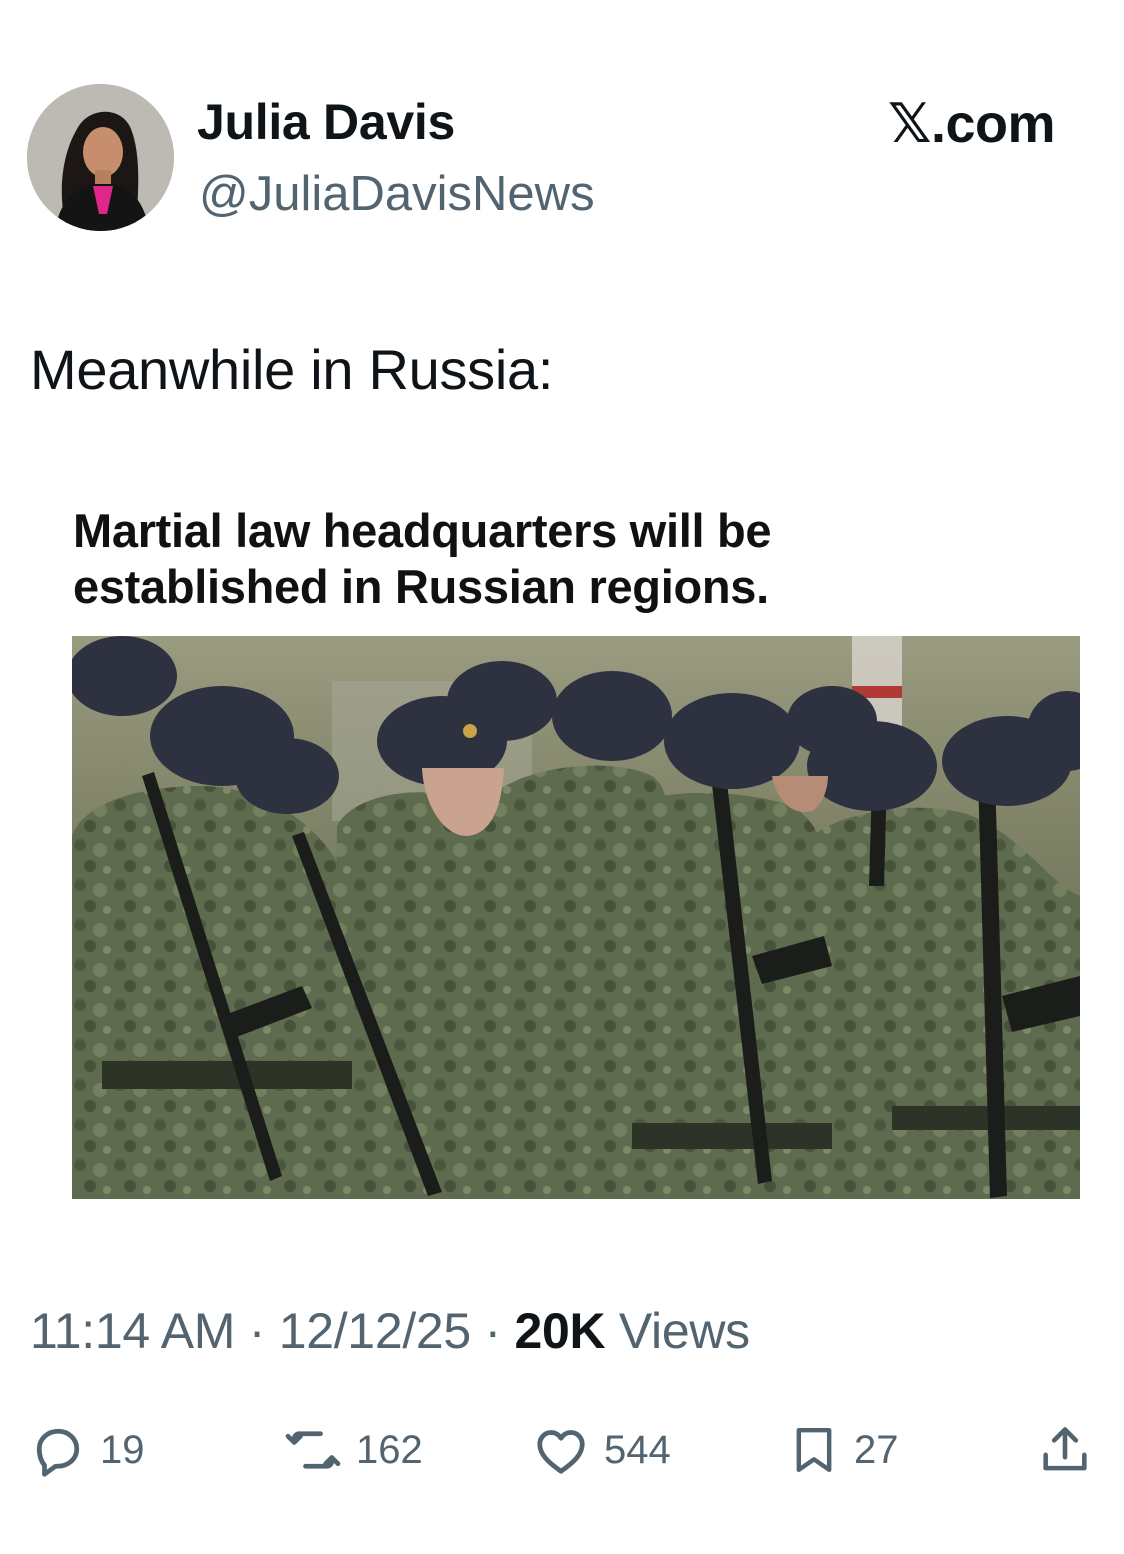 The height and width of the screenshot is (1554, 1124). I want to click on brand-domain: .com, so click(993, 124).